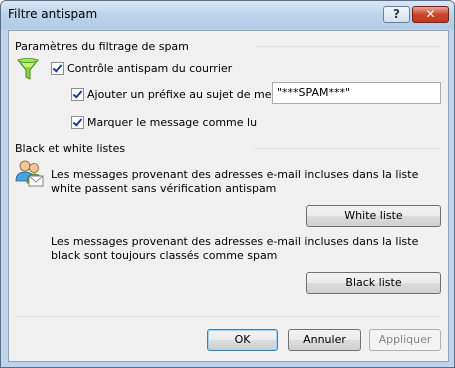 This screenshot has width=455, height=368. What do you see at coordinates (242, 340) in the screenshot?
I see `ok-button: OK` at bounding box center [242, 340].